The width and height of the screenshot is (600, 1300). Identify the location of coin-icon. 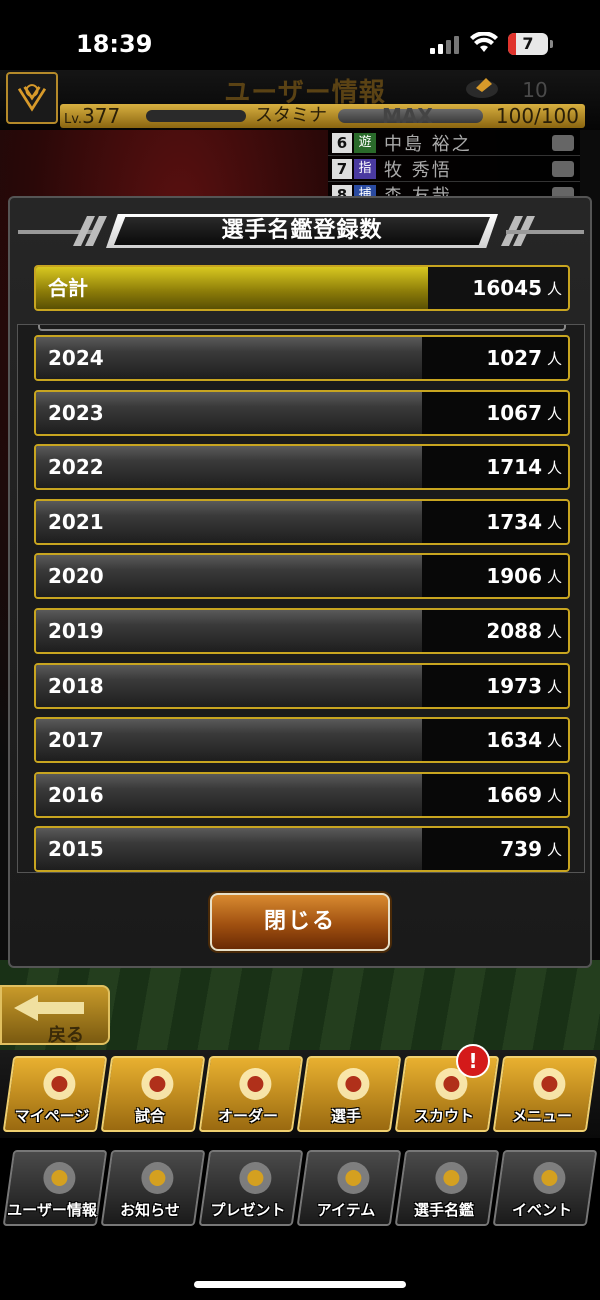
(482, 88).